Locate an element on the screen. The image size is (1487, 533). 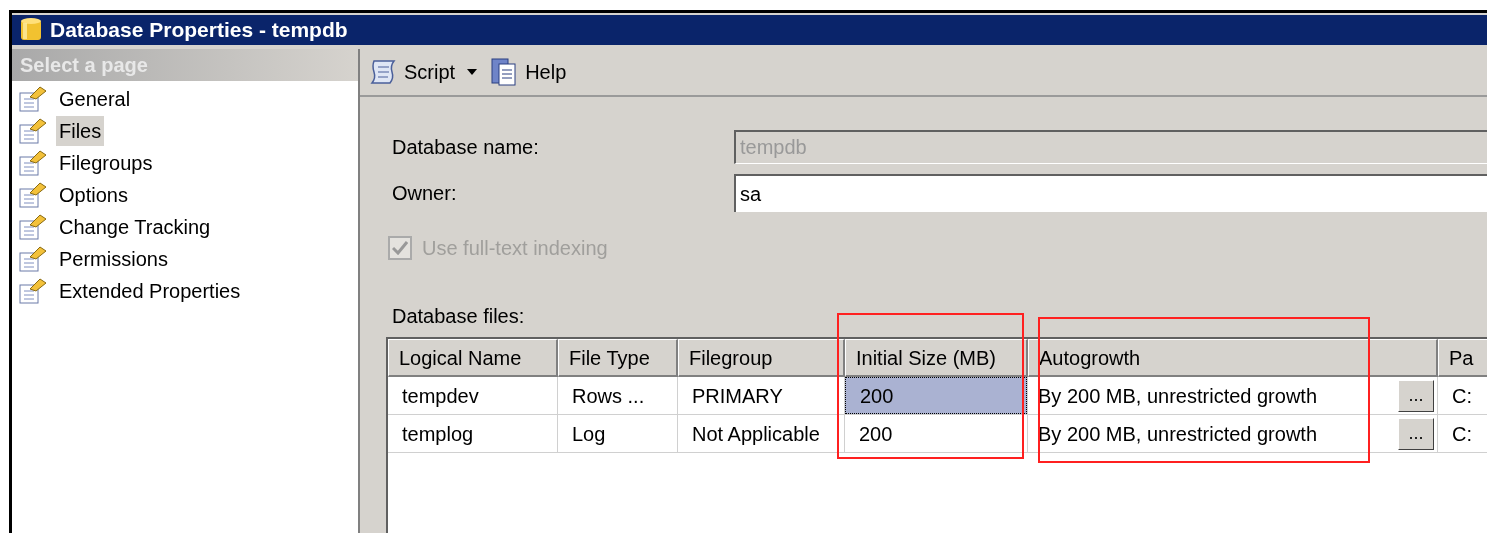
table-cell-text: Log is located at coordinates (589, 434).